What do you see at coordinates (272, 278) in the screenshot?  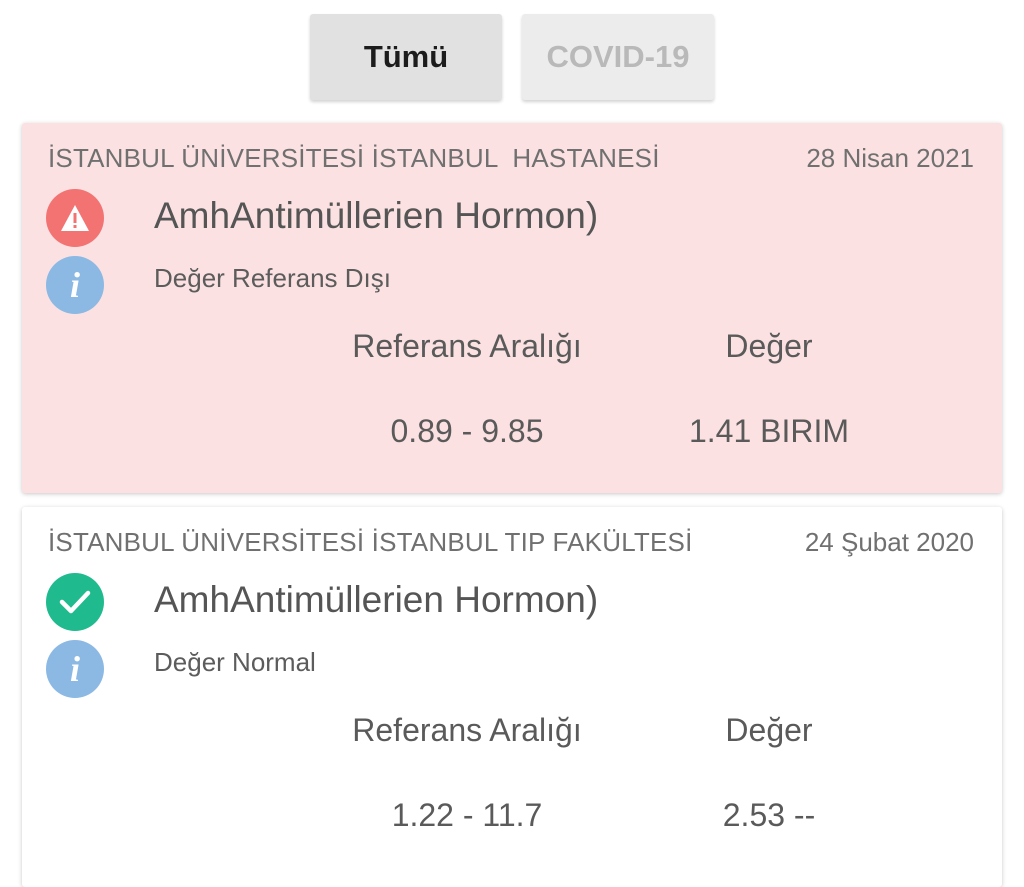 I see `status-text: Değer Referans Dışı` at bounding box center [272, 278].